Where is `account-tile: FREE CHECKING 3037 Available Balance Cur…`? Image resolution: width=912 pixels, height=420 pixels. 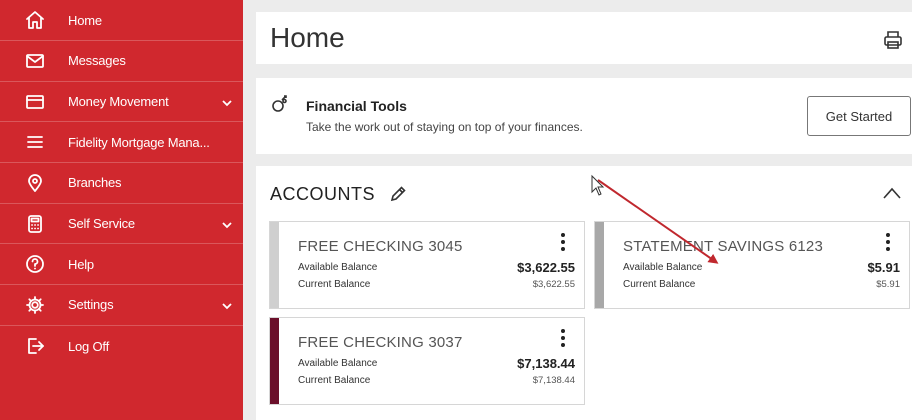 account-tile: FREE CHECKING 3037 Available Balance Cur… is located at coordinates (427, 361).